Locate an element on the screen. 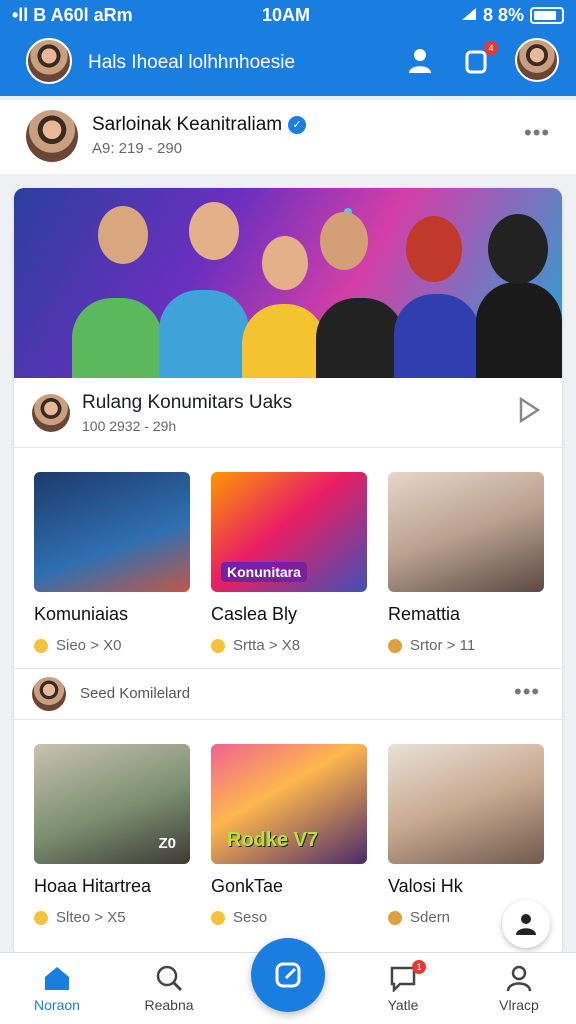  person-icon is located at coordinates (526, 924).